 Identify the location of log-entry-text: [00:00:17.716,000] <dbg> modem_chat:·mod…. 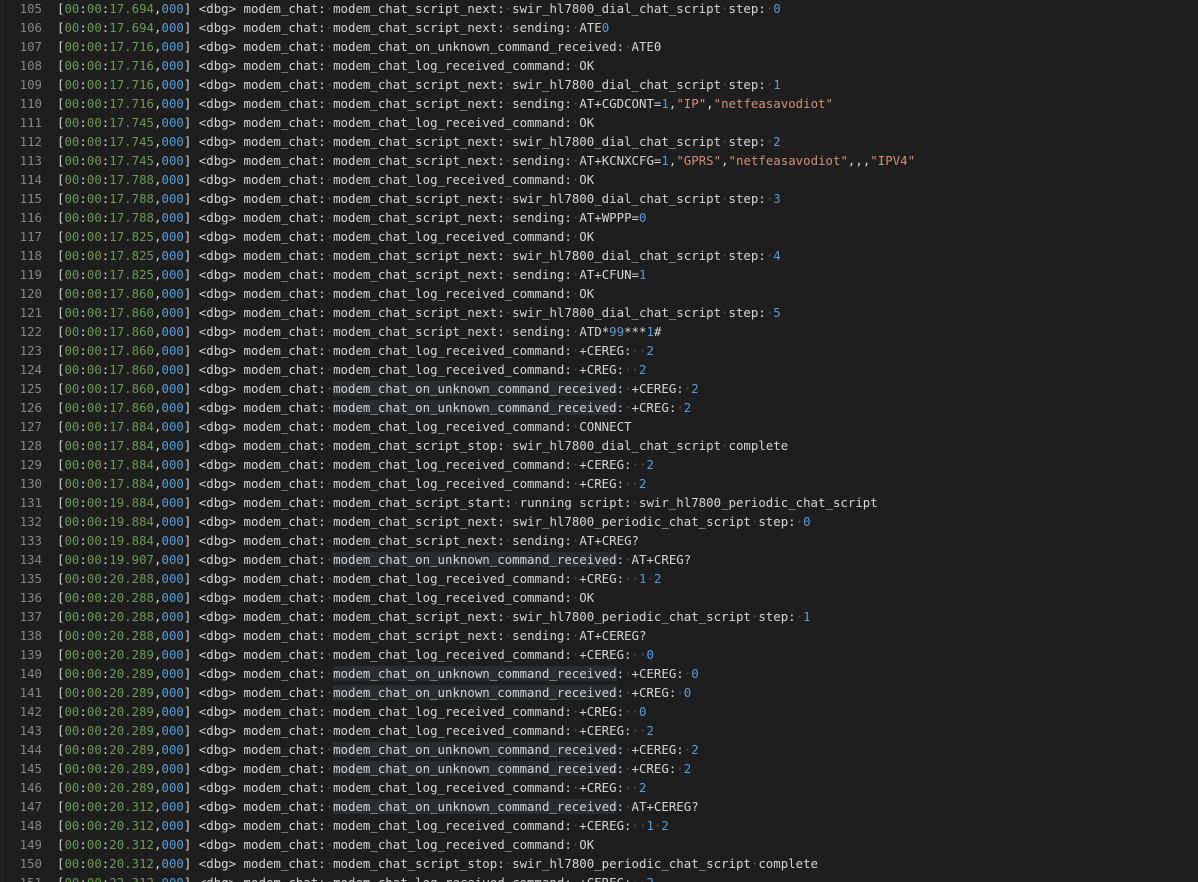
(445, 103).